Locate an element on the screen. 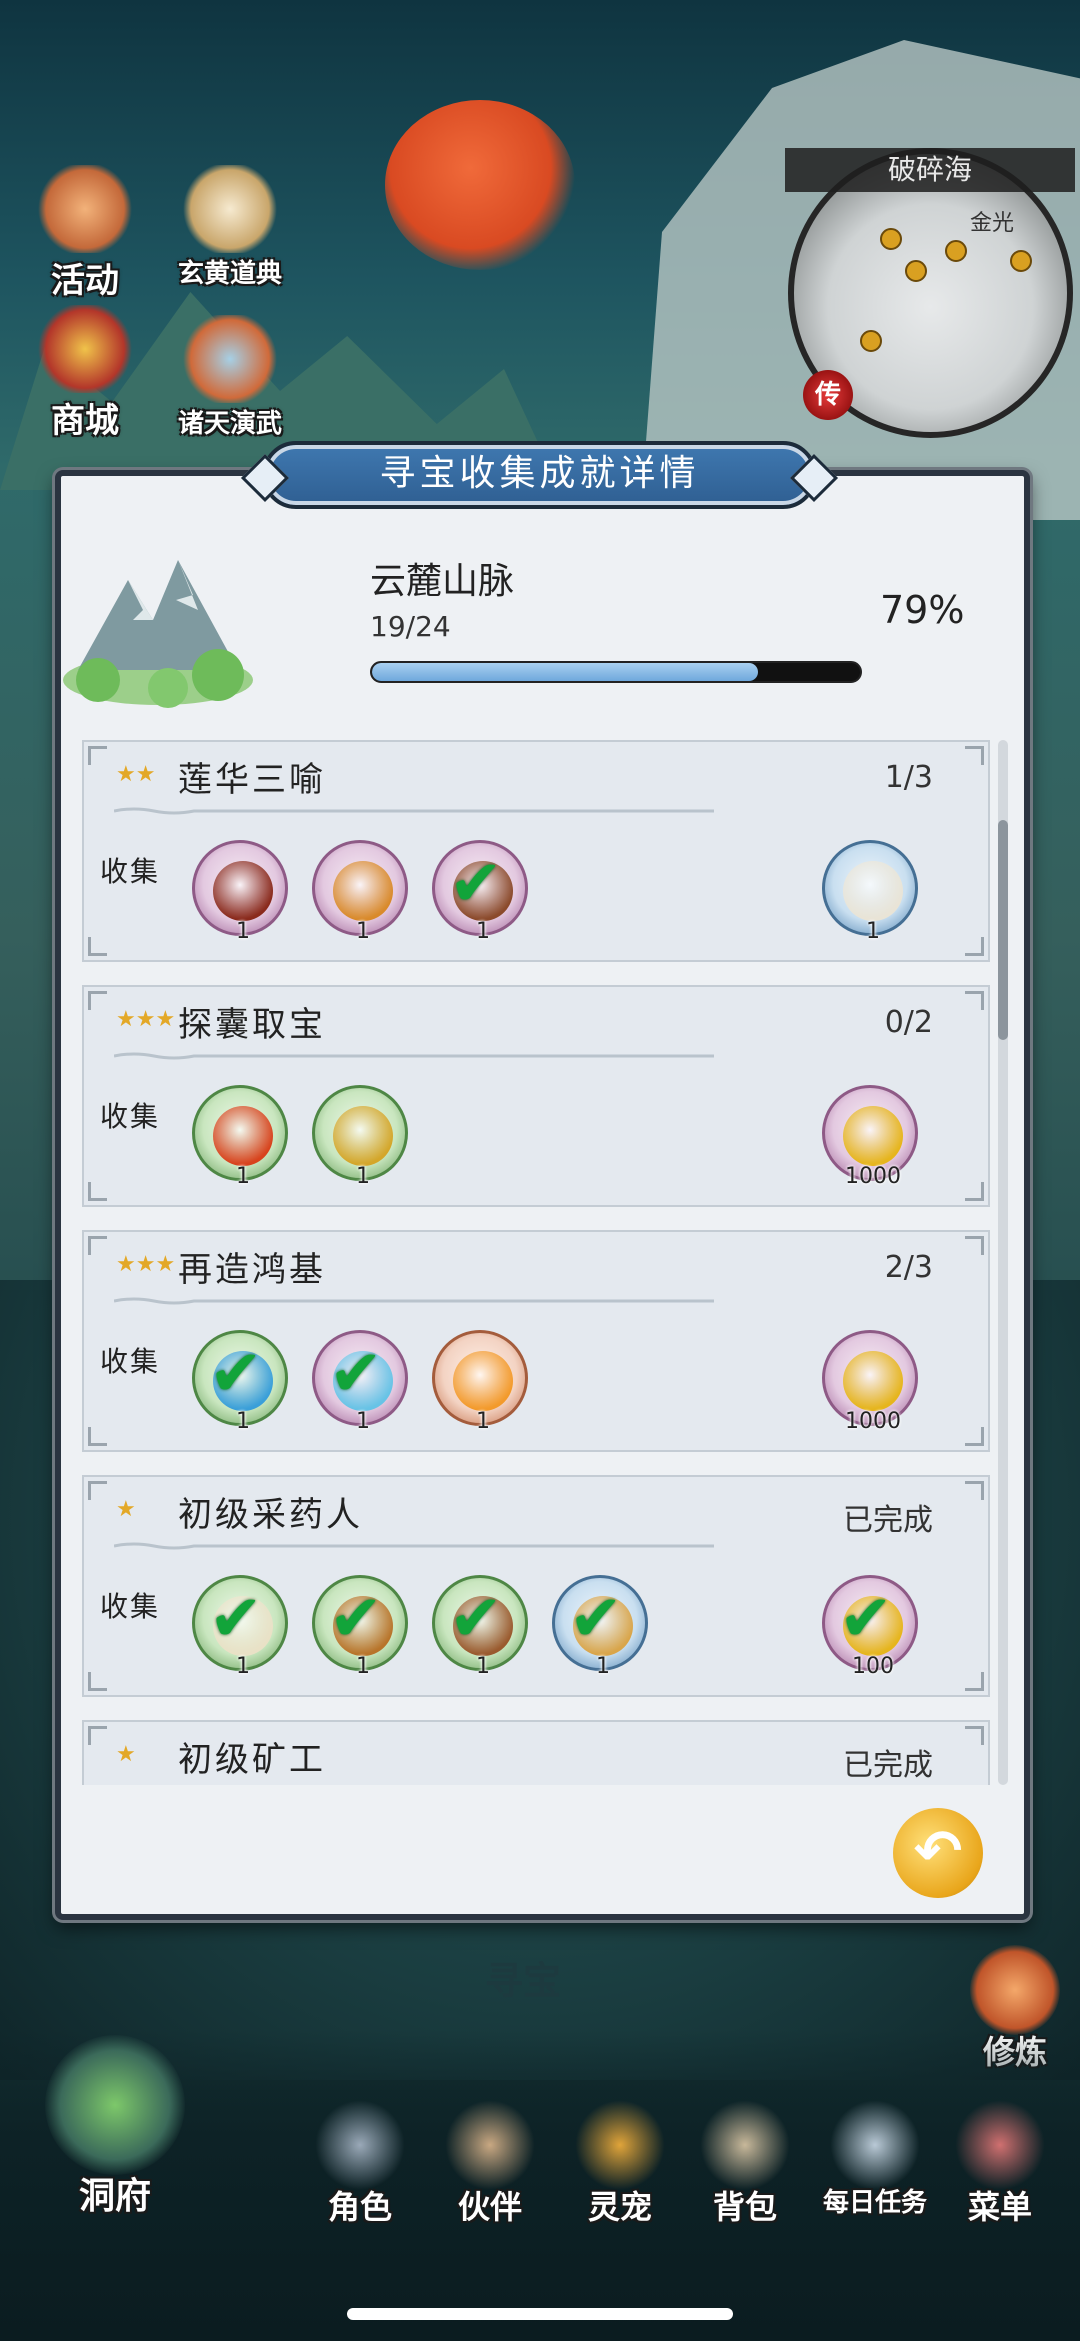 The width and height of the screenshot is (1080, 2341). xuanhuang-classic-label: 玄黄道典 is located at coordinates (229, 274).